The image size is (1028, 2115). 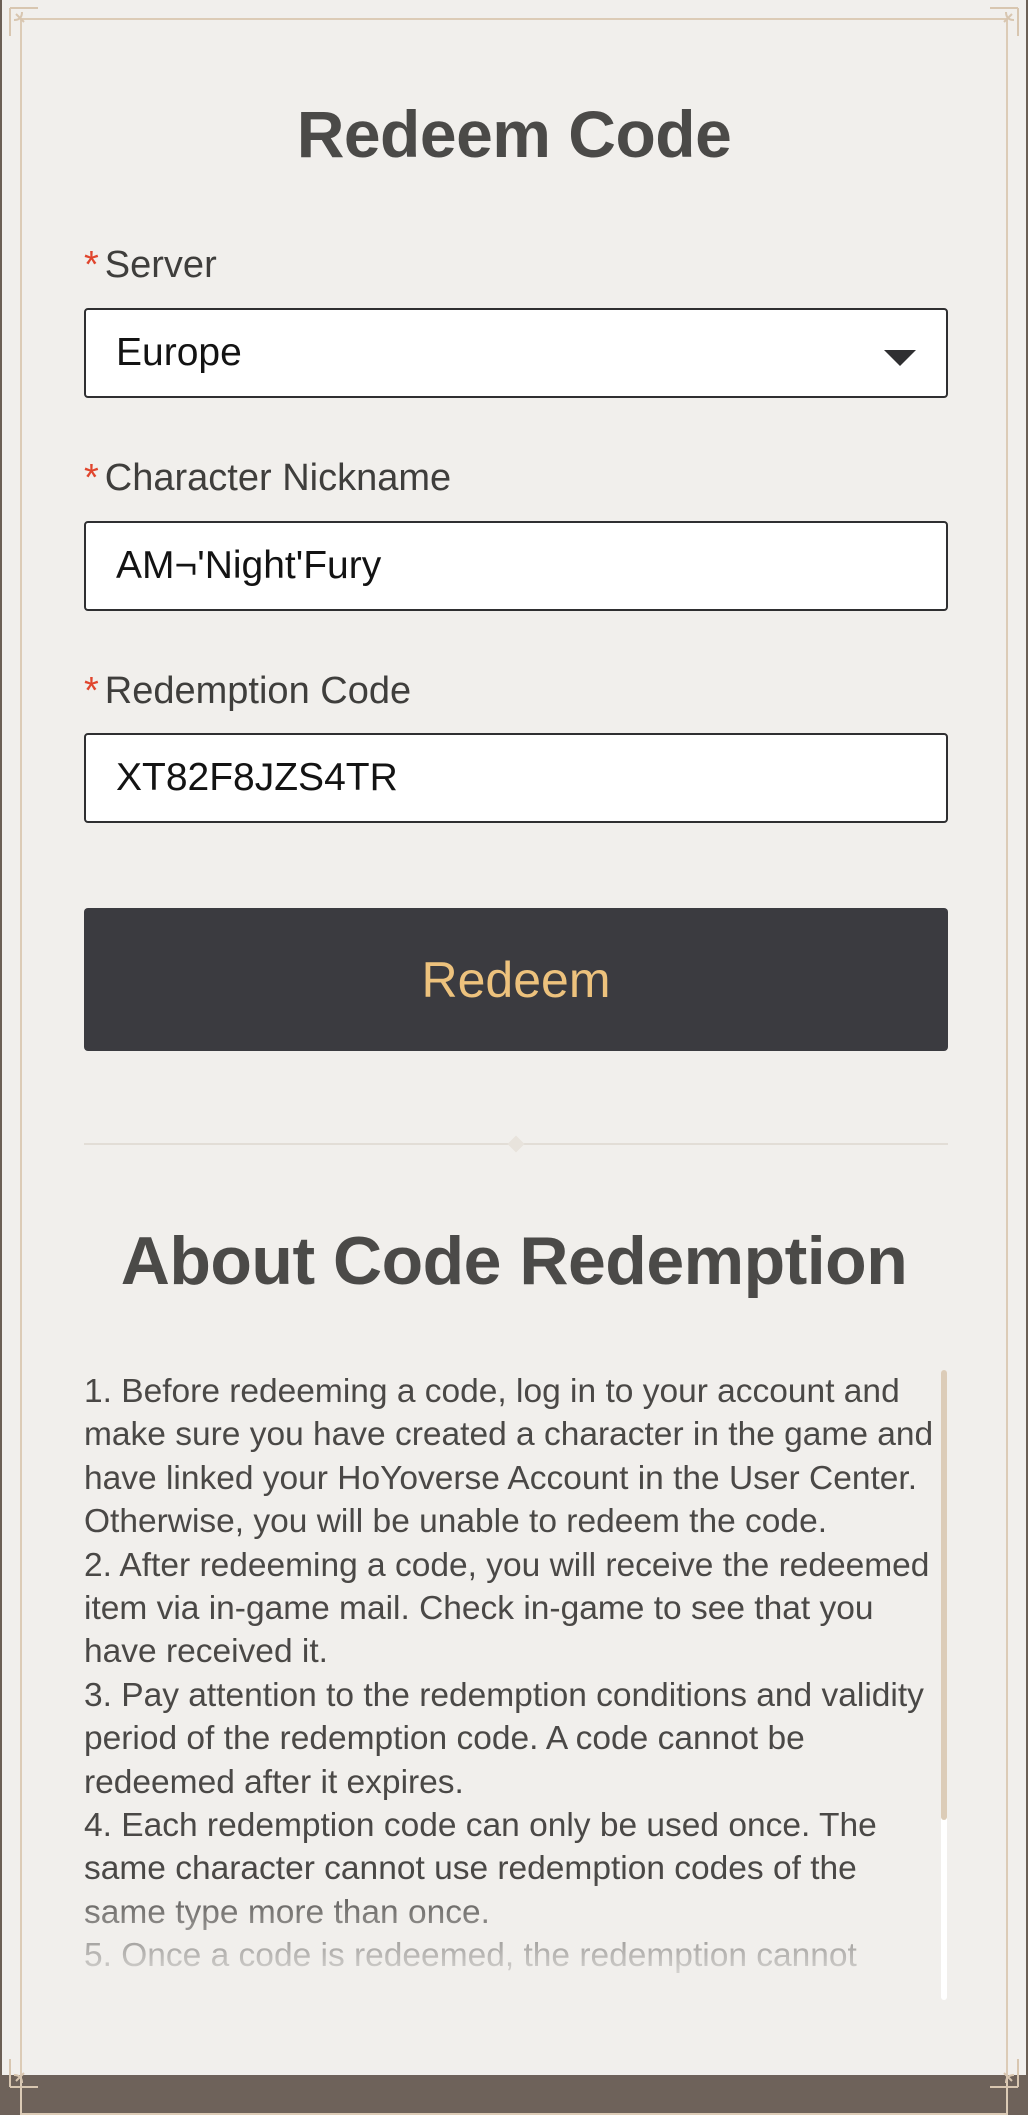 What do you see at coordinates (160, 265) in the screenshot?
I see `server-label-text: Server` at bounding box center [160, 265].